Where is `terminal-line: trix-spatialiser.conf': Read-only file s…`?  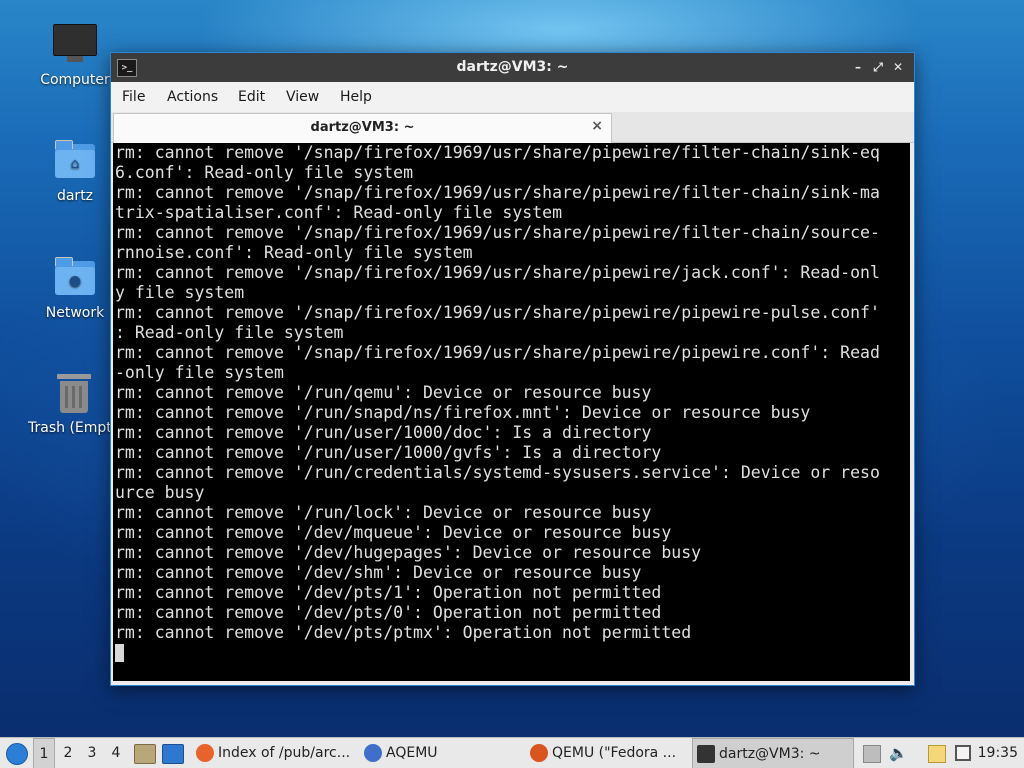
terminal-line: trix-spatialiser.conf': Read-only file s… is located at coordinates (339, 212).